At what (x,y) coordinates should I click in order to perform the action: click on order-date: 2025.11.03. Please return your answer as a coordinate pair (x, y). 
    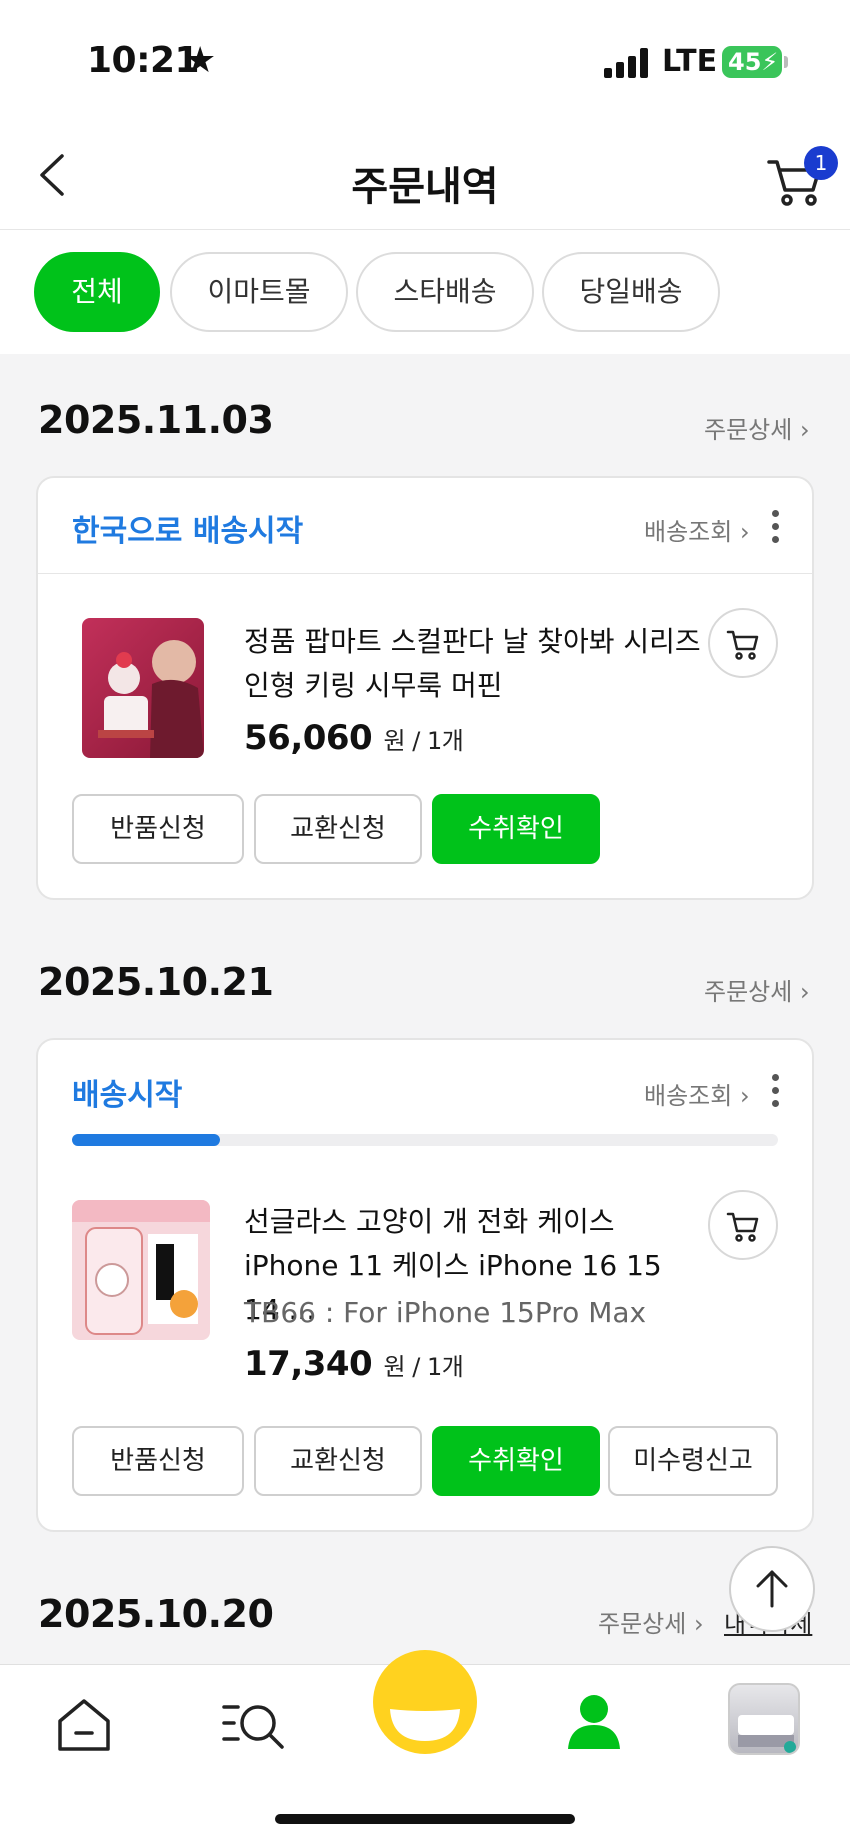
    Looking at the image, I should click on (156, 420).